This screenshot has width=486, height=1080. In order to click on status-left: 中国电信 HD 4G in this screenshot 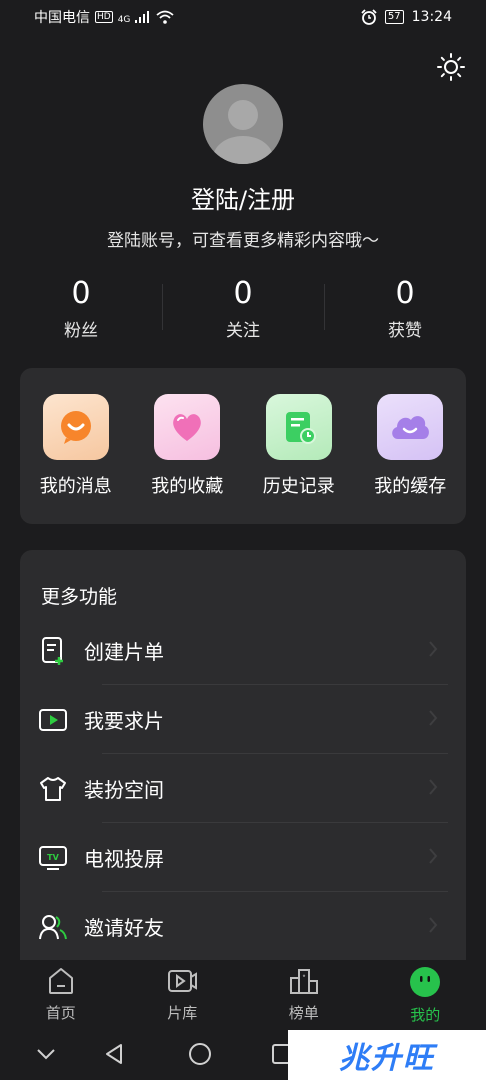, I will do `click(104, 17)`.